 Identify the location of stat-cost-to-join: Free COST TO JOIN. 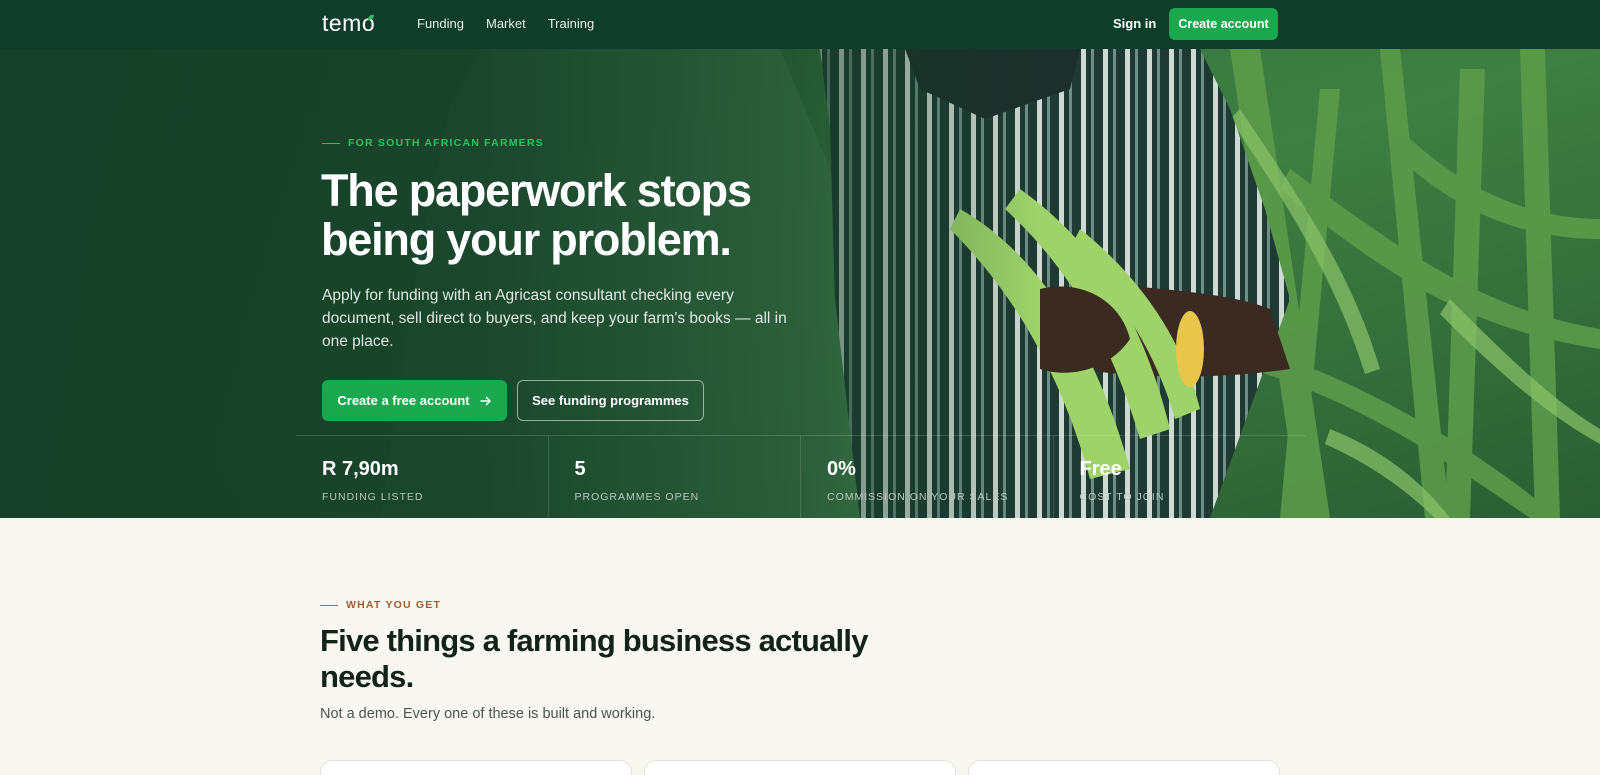
(1180, 477).